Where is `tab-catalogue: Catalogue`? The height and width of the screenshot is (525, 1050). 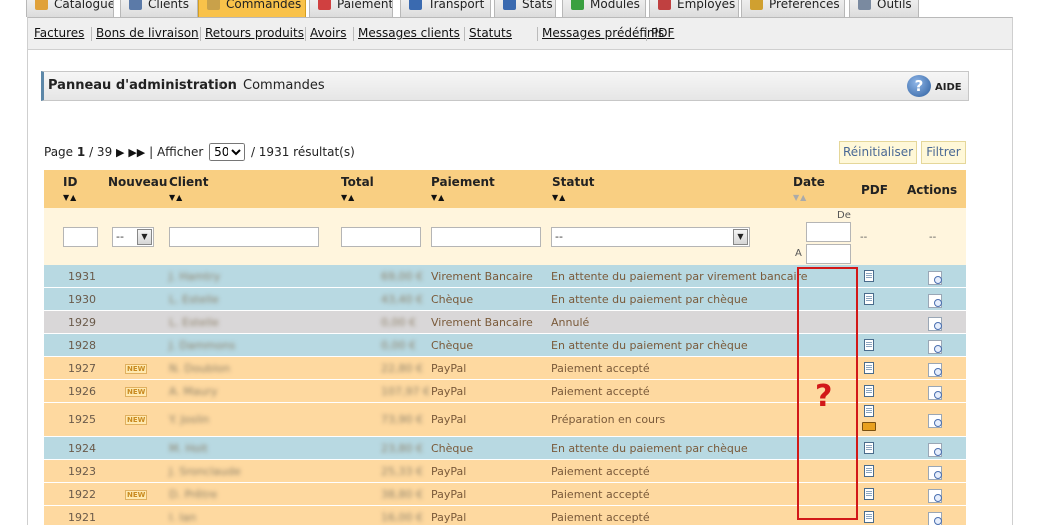 tab-catalogue: Catalogue is located at coordinates (70, 8).